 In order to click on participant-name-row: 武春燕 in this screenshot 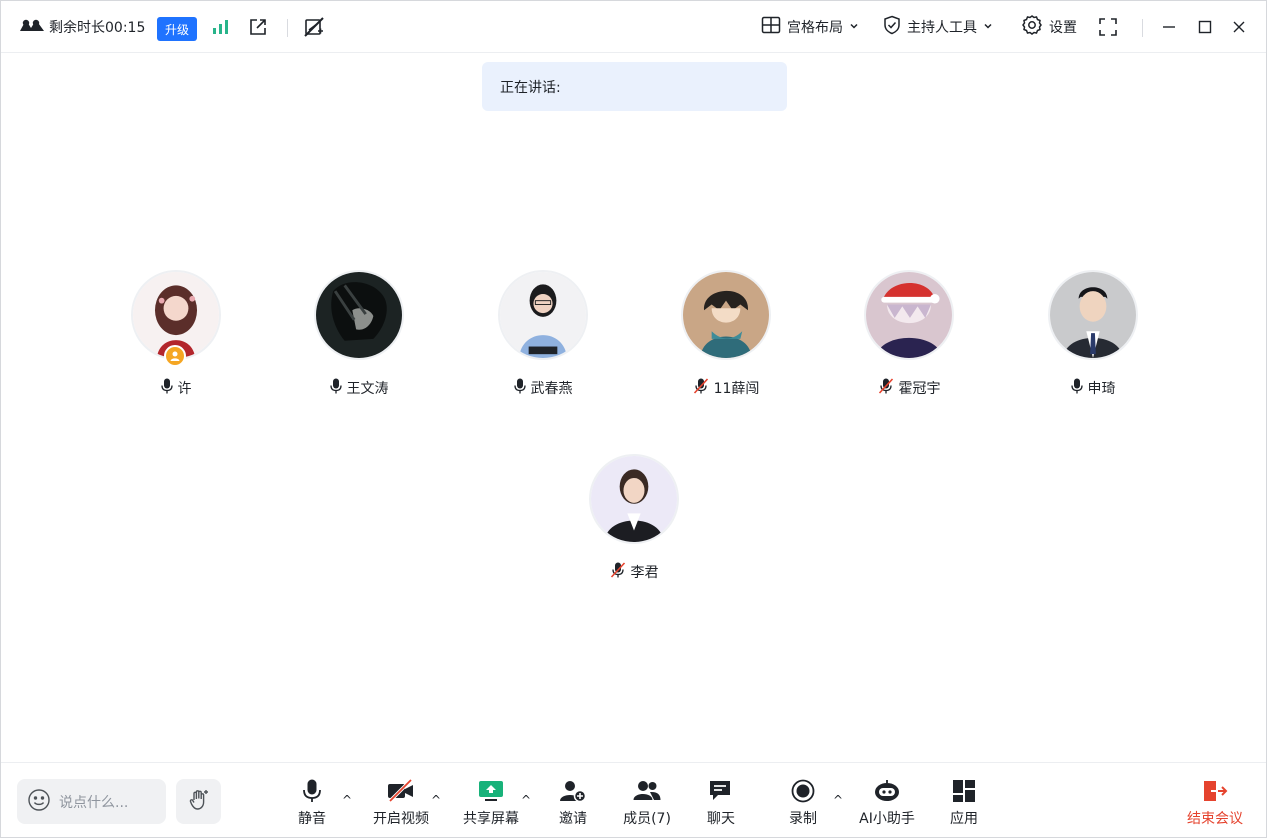, I will do `click(543, 388)`.